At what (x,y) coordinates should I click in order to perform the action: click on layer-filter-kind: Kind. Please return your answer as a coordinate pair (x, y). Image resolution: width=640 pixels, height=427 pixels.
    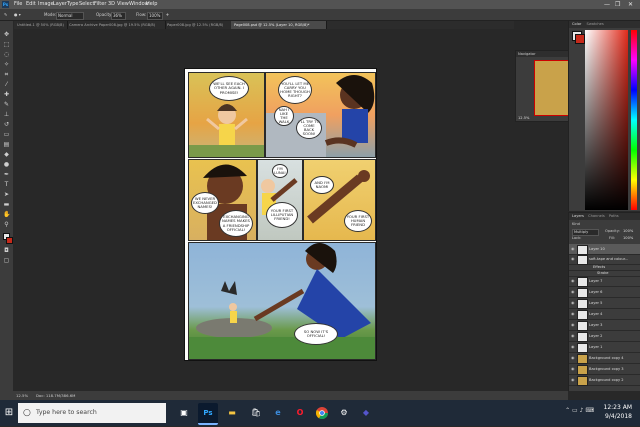
    Looking at the image, I should click on (576, 224).